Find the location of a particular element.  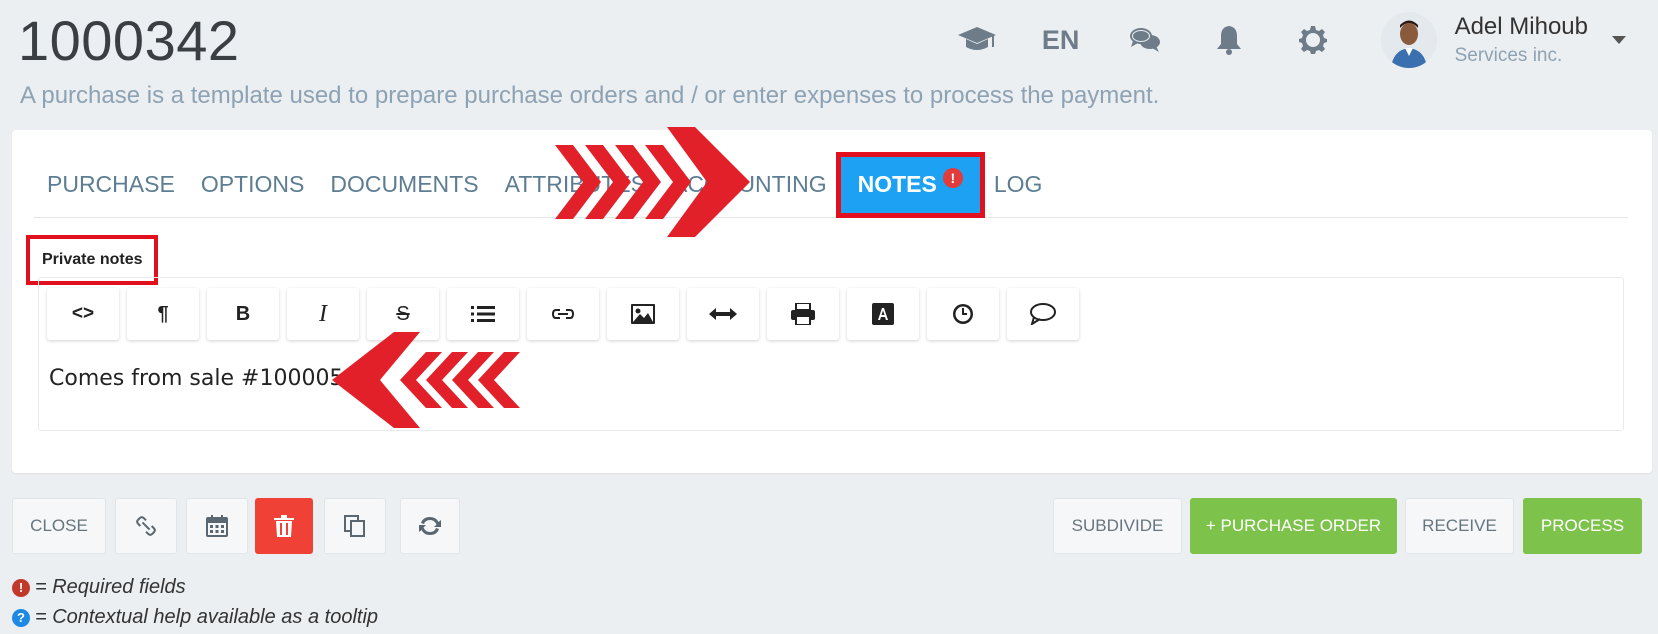

calendar-button is located at coordinates (217, 526).